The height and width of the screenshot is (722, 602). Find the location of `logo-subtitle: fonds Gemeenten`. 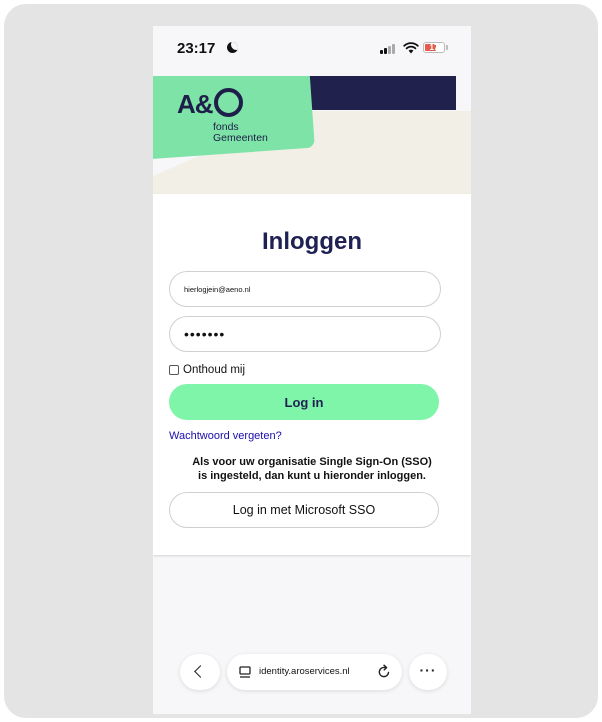

logo-subtitle: fonds Gemeenten is located at coordinates (240, 133).